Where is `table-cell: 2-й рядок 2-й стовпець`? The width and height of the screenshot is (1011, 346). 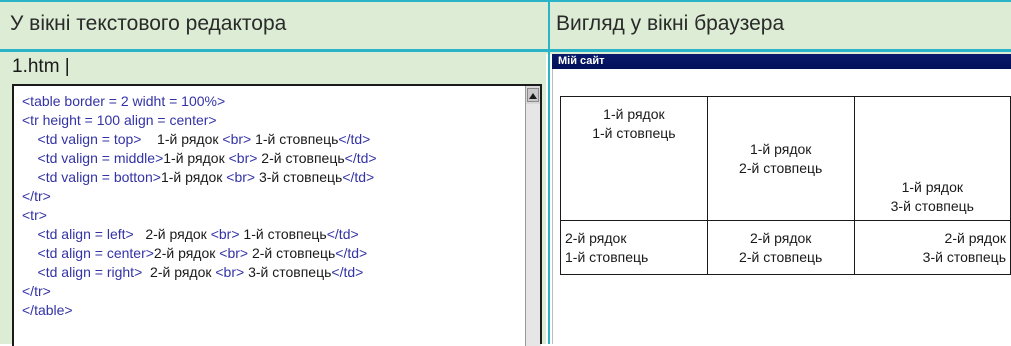 table-cell: 2-й рядок 2-й стовпець is located at coordinates (780, 247).